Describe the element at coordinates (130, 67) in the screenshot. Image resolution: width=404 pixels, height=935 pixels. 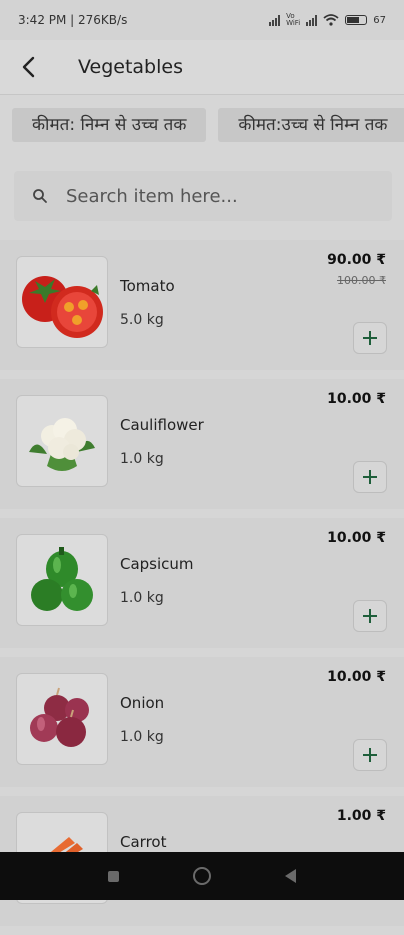
I see `page-title: Vegetables` at that location.